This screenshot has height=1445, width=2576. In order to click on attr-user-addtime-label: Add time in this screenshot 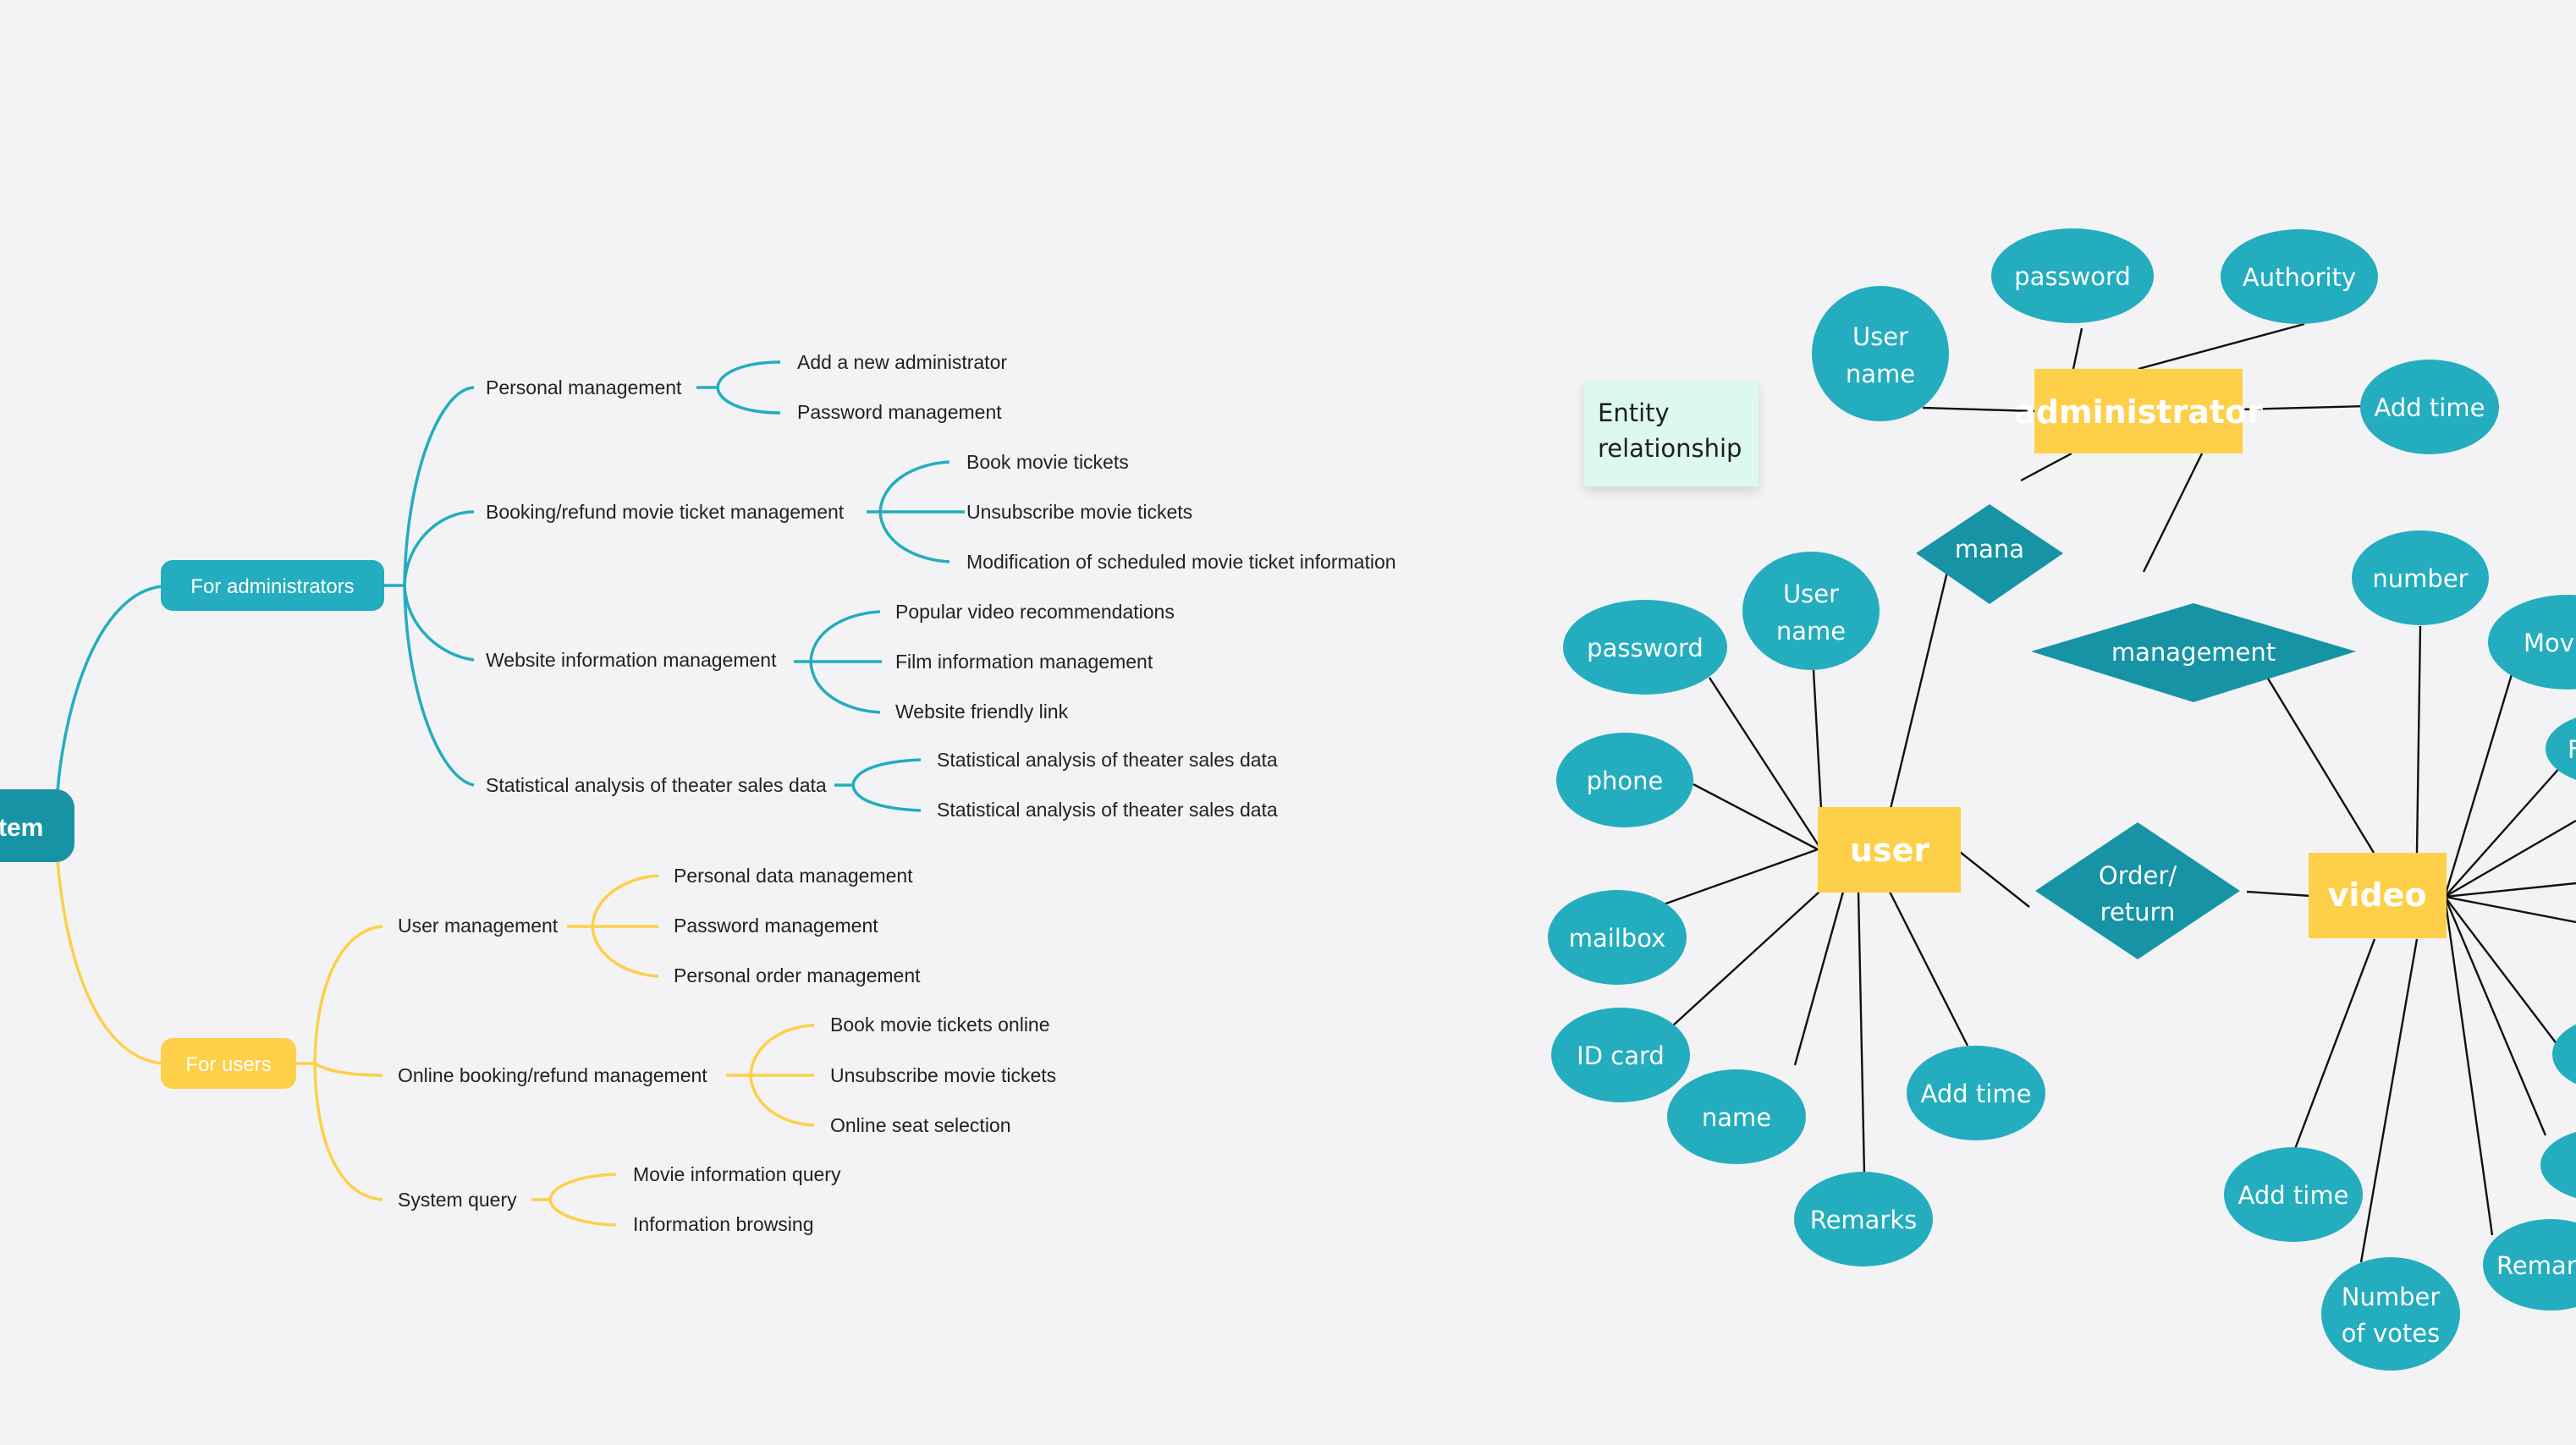, I will do `click(1977, 1094)`.